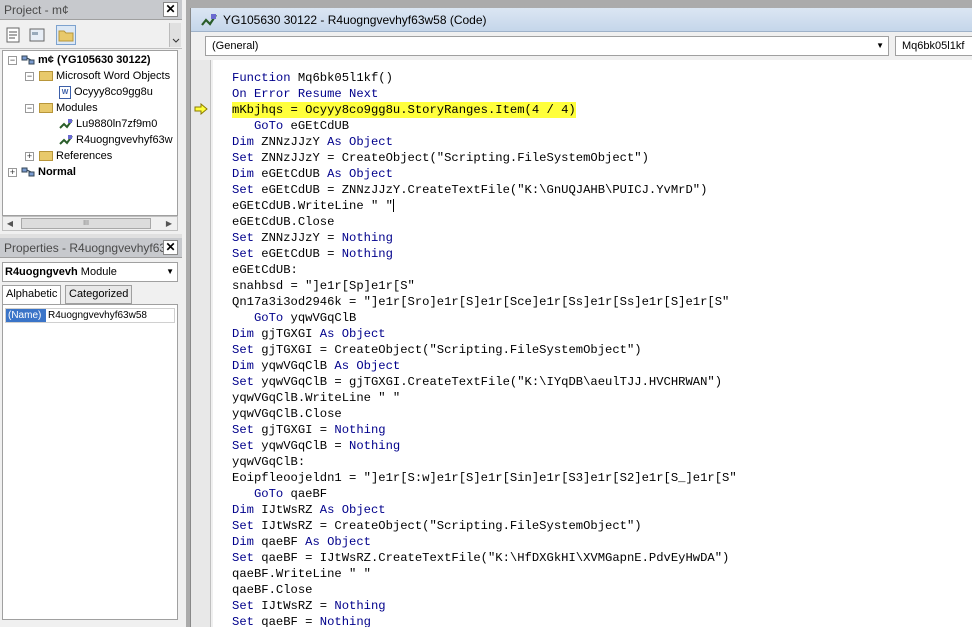 This screenshot has width=972, height=627. What do you see at coordinates (265, 78) in the screenshot?
I see `code-keyword: Function` at bounding box center [265, 78].